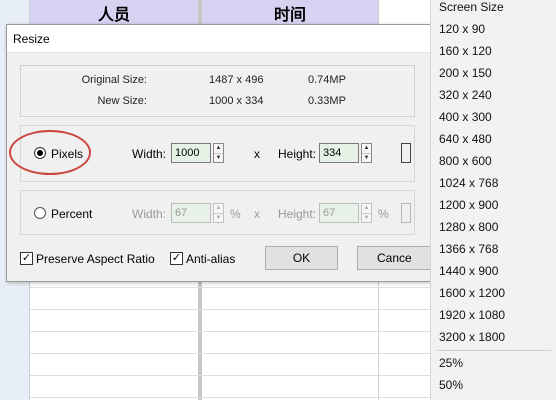 The width and height of the screenshot is (556, 400). I want to click on new-size-value: 1000 x 334, so click(236, 101).